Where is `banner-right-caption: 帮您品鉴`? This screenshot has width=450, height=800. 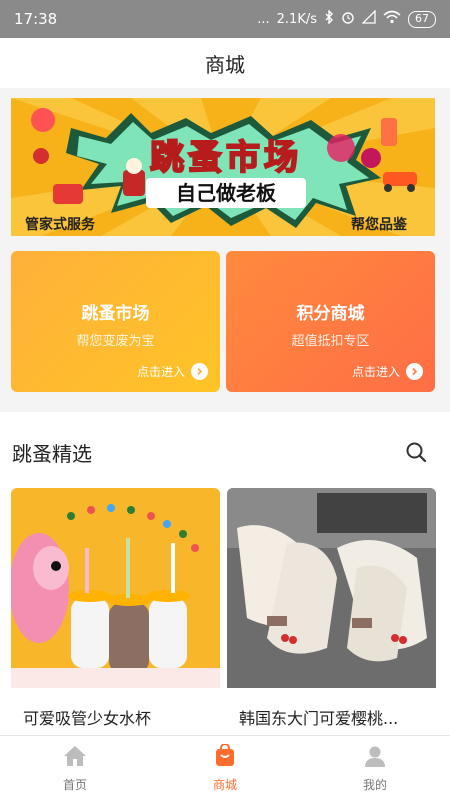
banner-right-caption: 帮您品鉴 is located at coordinates (379, 225).